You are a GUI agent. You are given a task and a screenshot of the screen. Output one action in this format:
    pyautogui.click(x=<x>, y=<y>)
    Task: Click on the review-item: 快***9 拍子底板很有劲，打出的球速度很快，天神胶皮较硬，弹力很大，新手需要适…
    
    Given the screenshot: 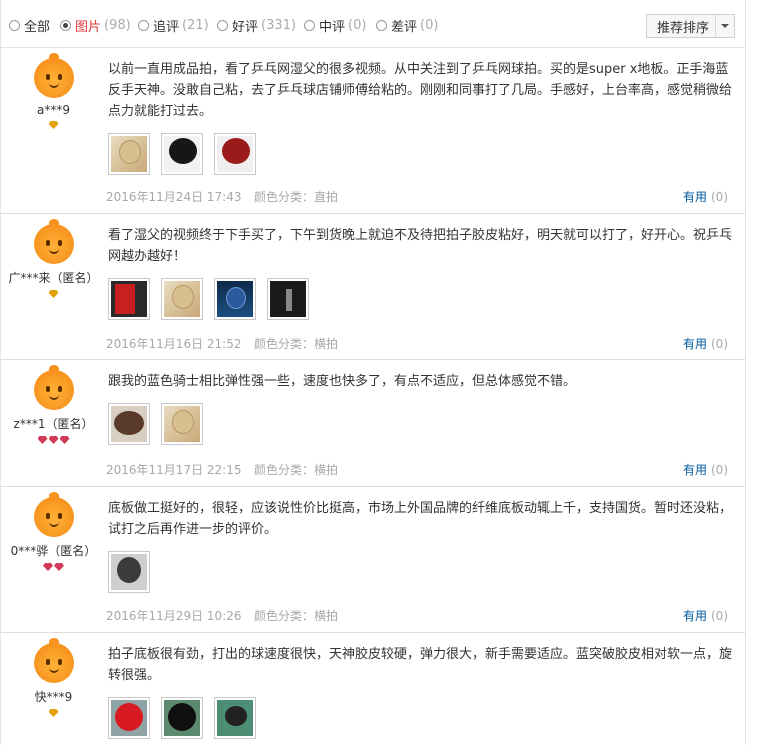 What is the action you would take?
    pyautogui.click(x=373, y=689)
    